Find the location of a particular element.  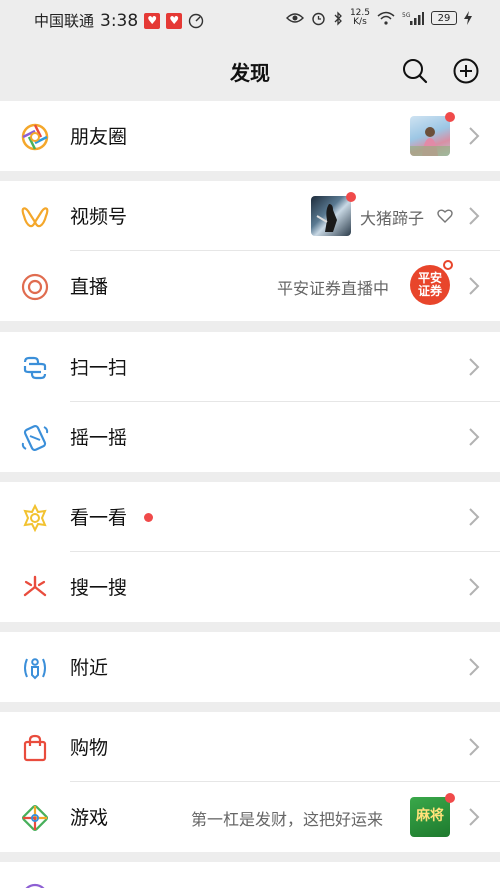

scan-row: 扫一扫 is located at coordinates (250, 367).